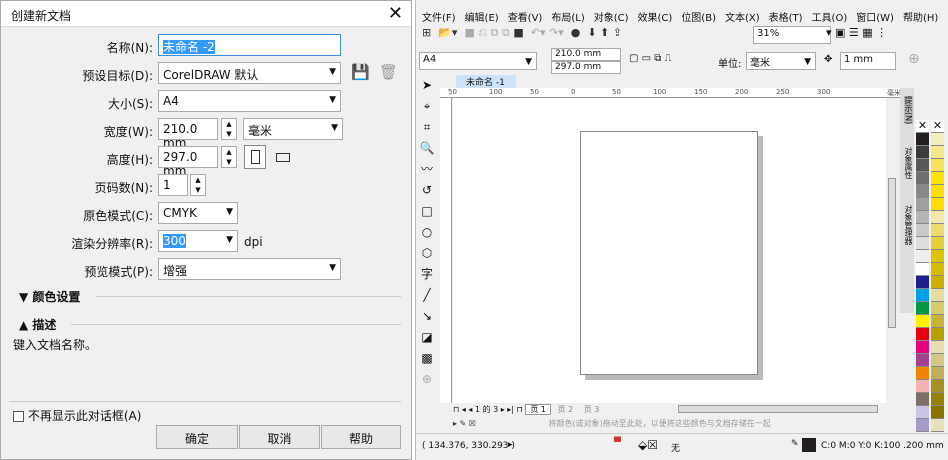 The height and width of the screenshot is (460, 948). What do you see at coordinates (742, 18) in the screenshot?
I see `menu-item: 文本(X)` at bounding box center [742, 18].